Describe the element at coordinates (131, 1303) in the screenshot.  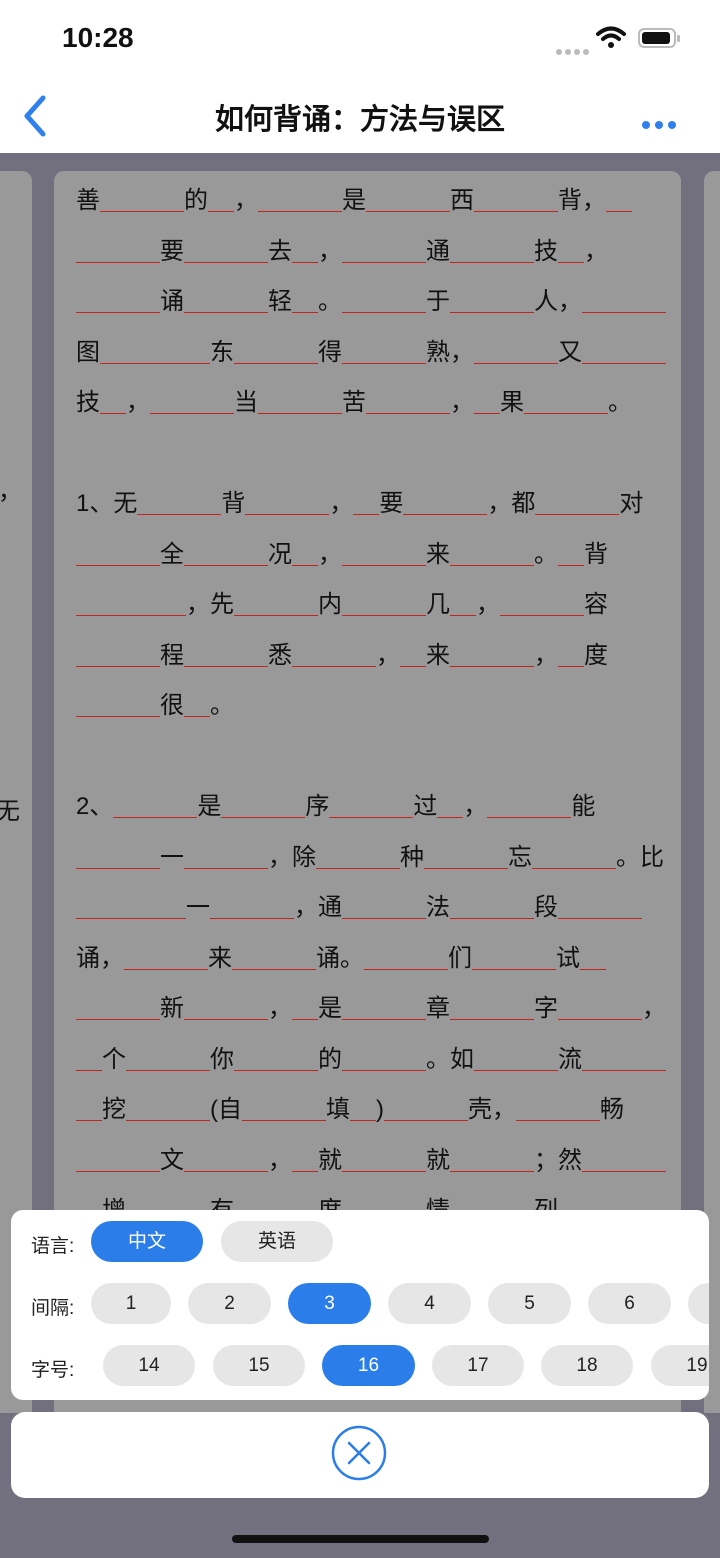
I see `interval-option-1: 1` at that location.